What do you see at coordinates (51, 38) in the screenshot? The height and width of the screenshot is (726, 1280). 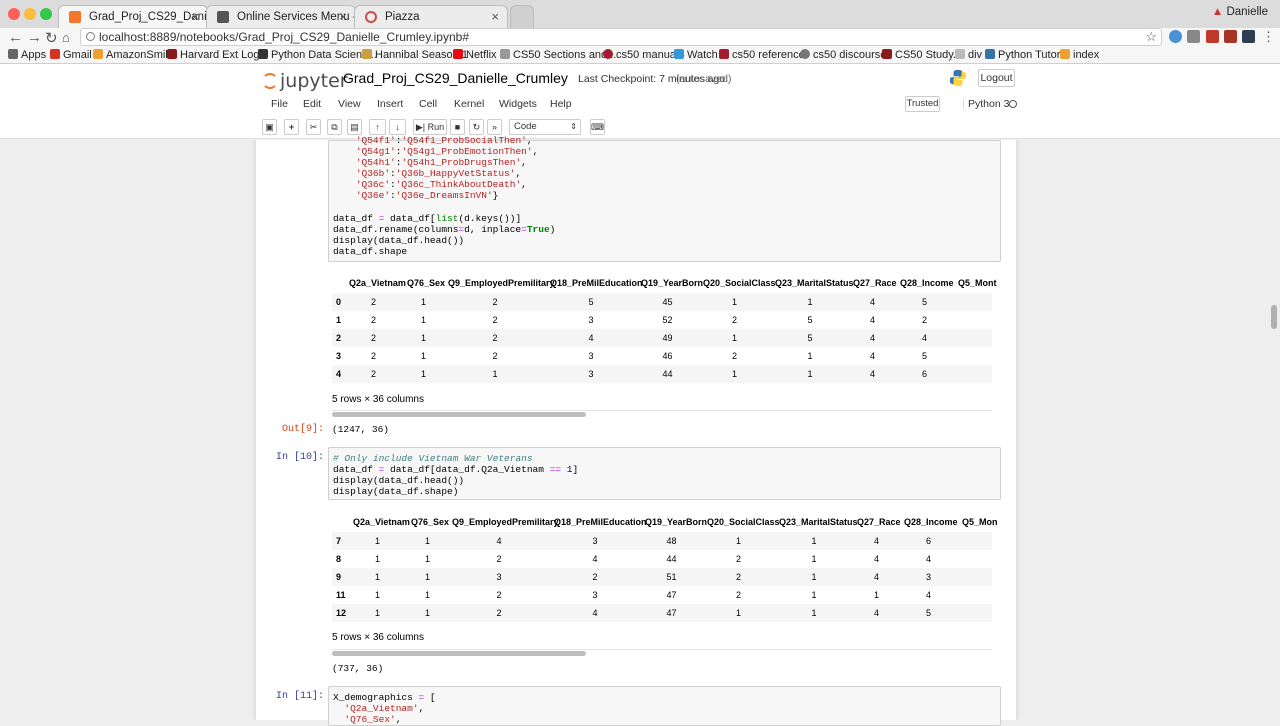 I see `reload-icon: ↻` at bounding box center [51, 38].